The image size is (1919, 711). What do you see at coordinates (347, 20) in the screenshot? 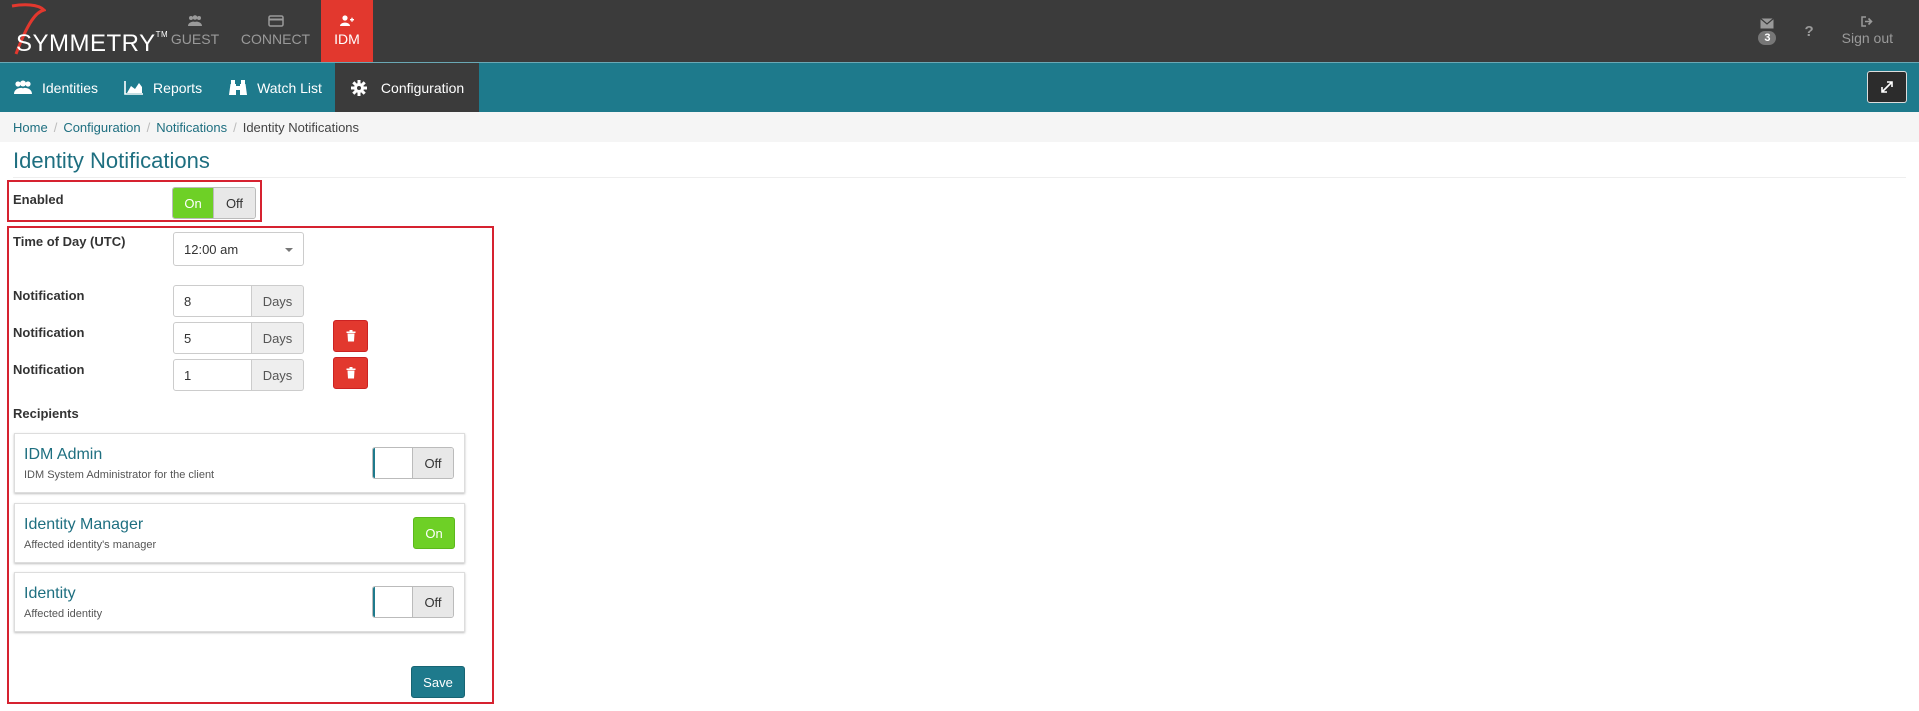
I see `user-add-icon` at bounding box center [347, 20].